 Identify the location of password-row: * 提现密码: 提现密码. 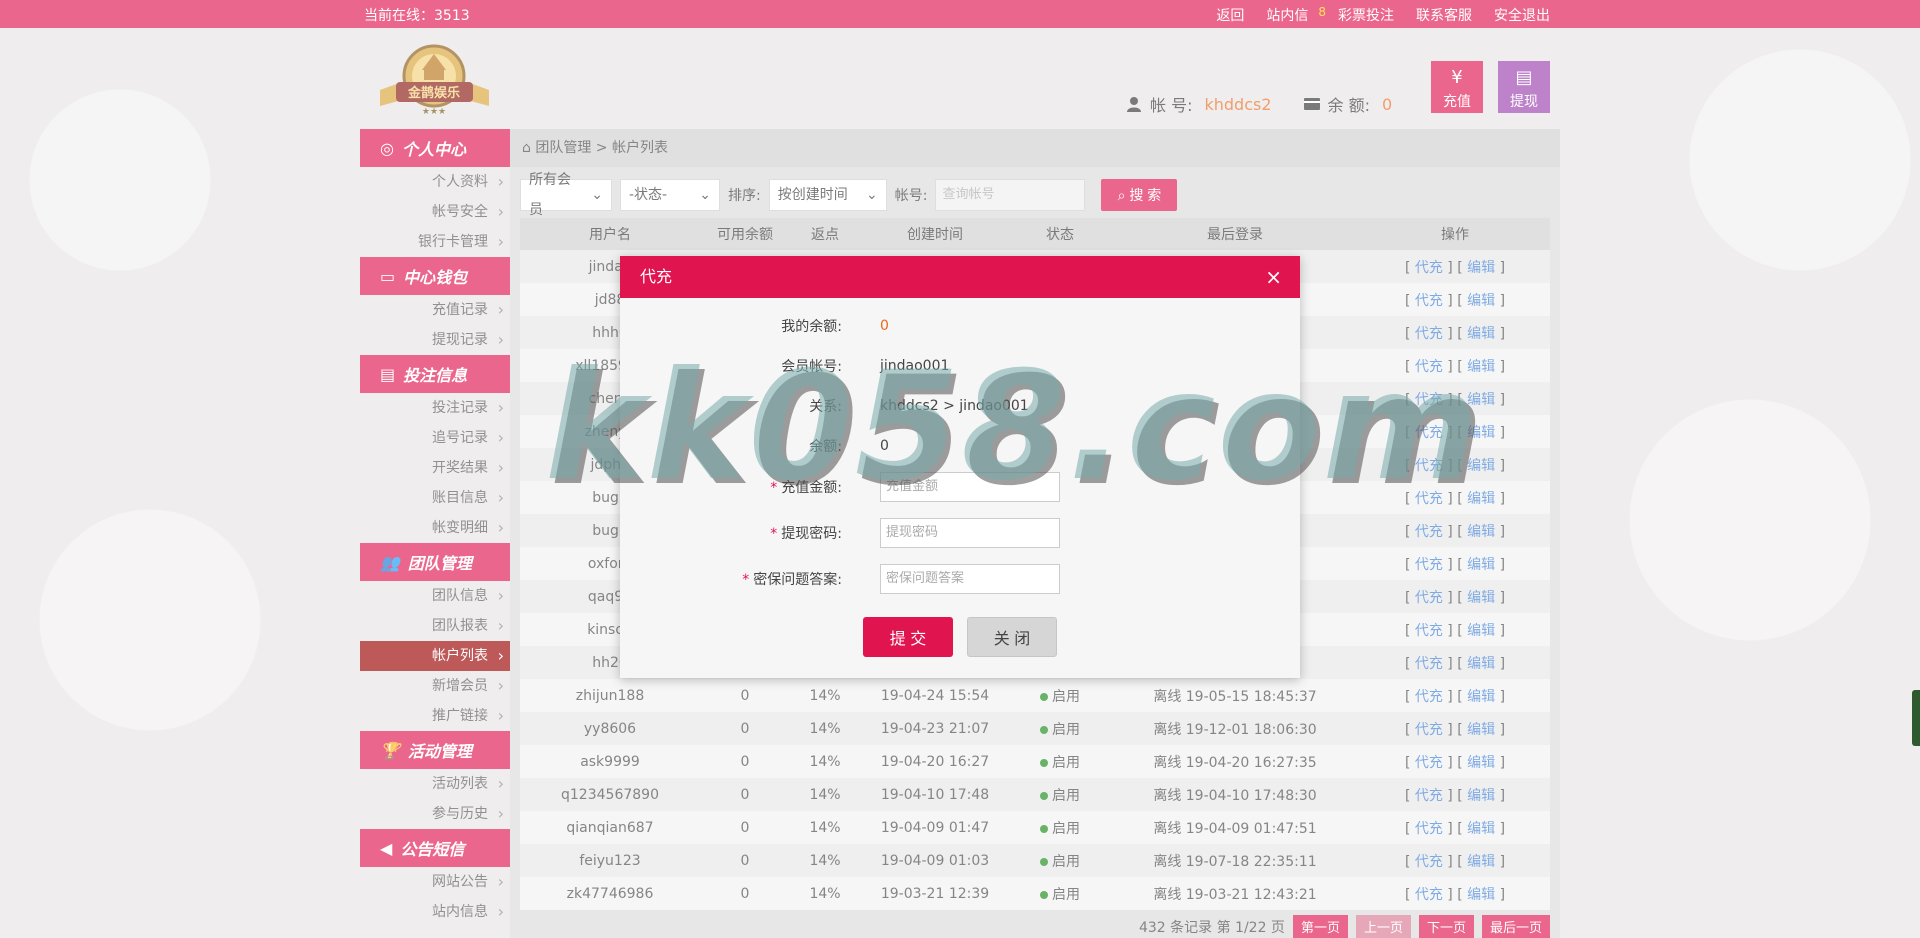
(960, 533).